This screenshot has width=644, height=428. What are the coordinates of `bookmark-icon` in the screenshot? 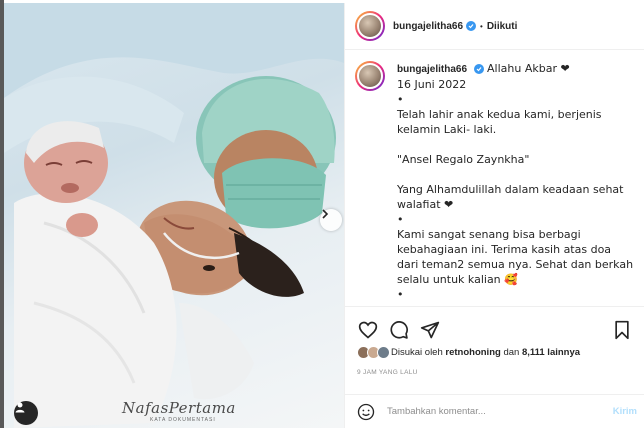 It's located at (622, 329).